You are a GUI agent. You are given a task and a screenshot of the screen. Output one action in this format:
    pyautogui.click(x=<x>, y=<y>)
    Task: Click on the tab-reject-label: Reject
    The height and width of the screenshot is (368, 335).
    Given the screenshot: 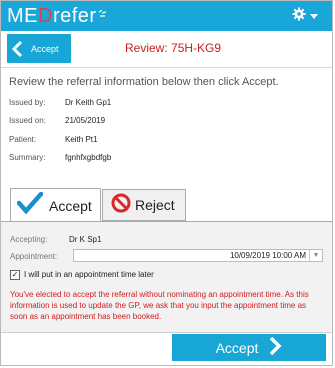 What is the action you would take?
    pyautogui.click(x=155, y=205)
    